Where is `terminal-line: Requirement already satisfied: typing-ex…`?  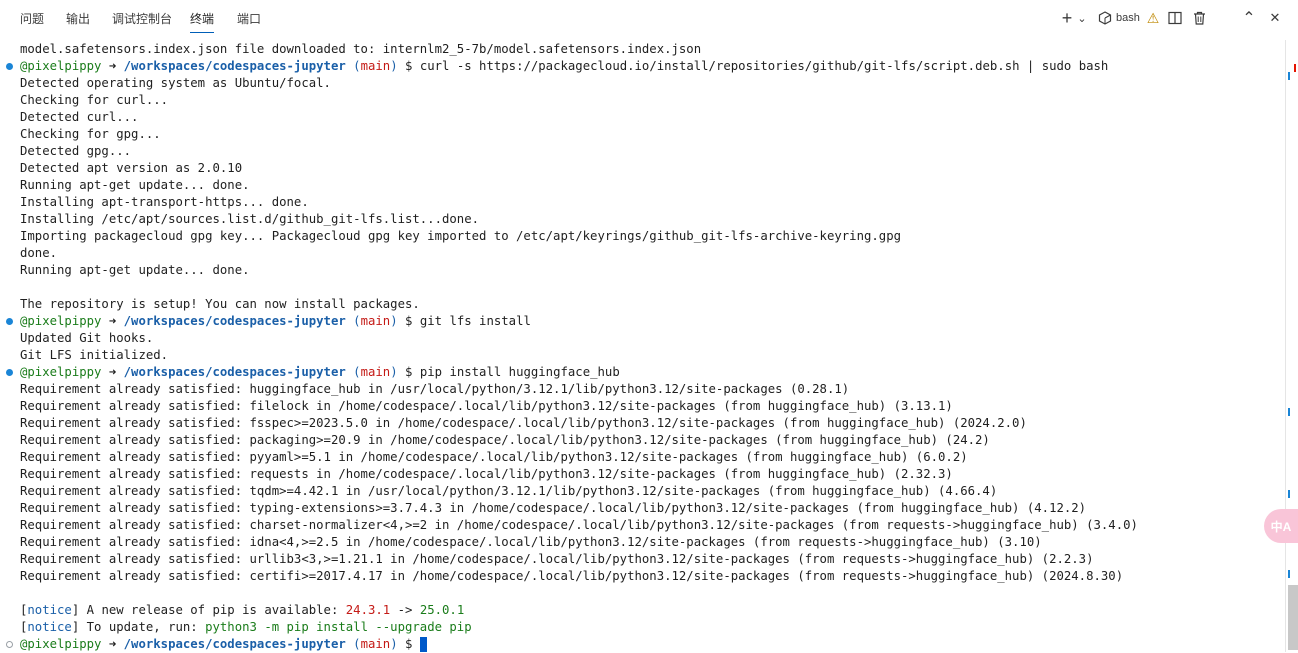
terminal-line: Requirement already satisfied: typing-ex… is located at coordinates (553, 508).